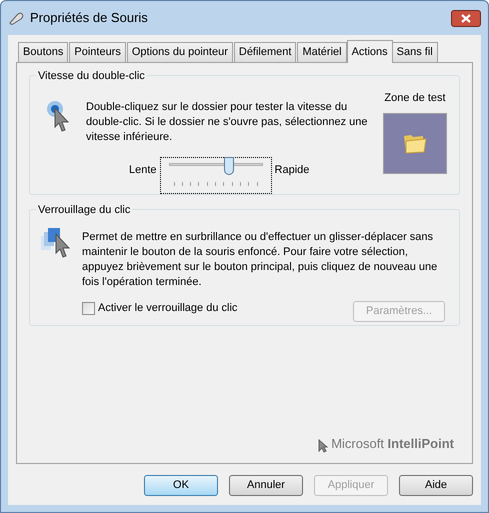 The width and height of the screenshot is (489, 513). I want to click on description: Permet de mettre en surbrillance ou d'effectuer un glisser-déplacer sans maintenir le bouton de la souris enfoncé. Pour faire votre sélection, appuyez brièvement sur le bouton principal, puis cliquez de nouveau une fois l'opération terminée., so click(260, 260).